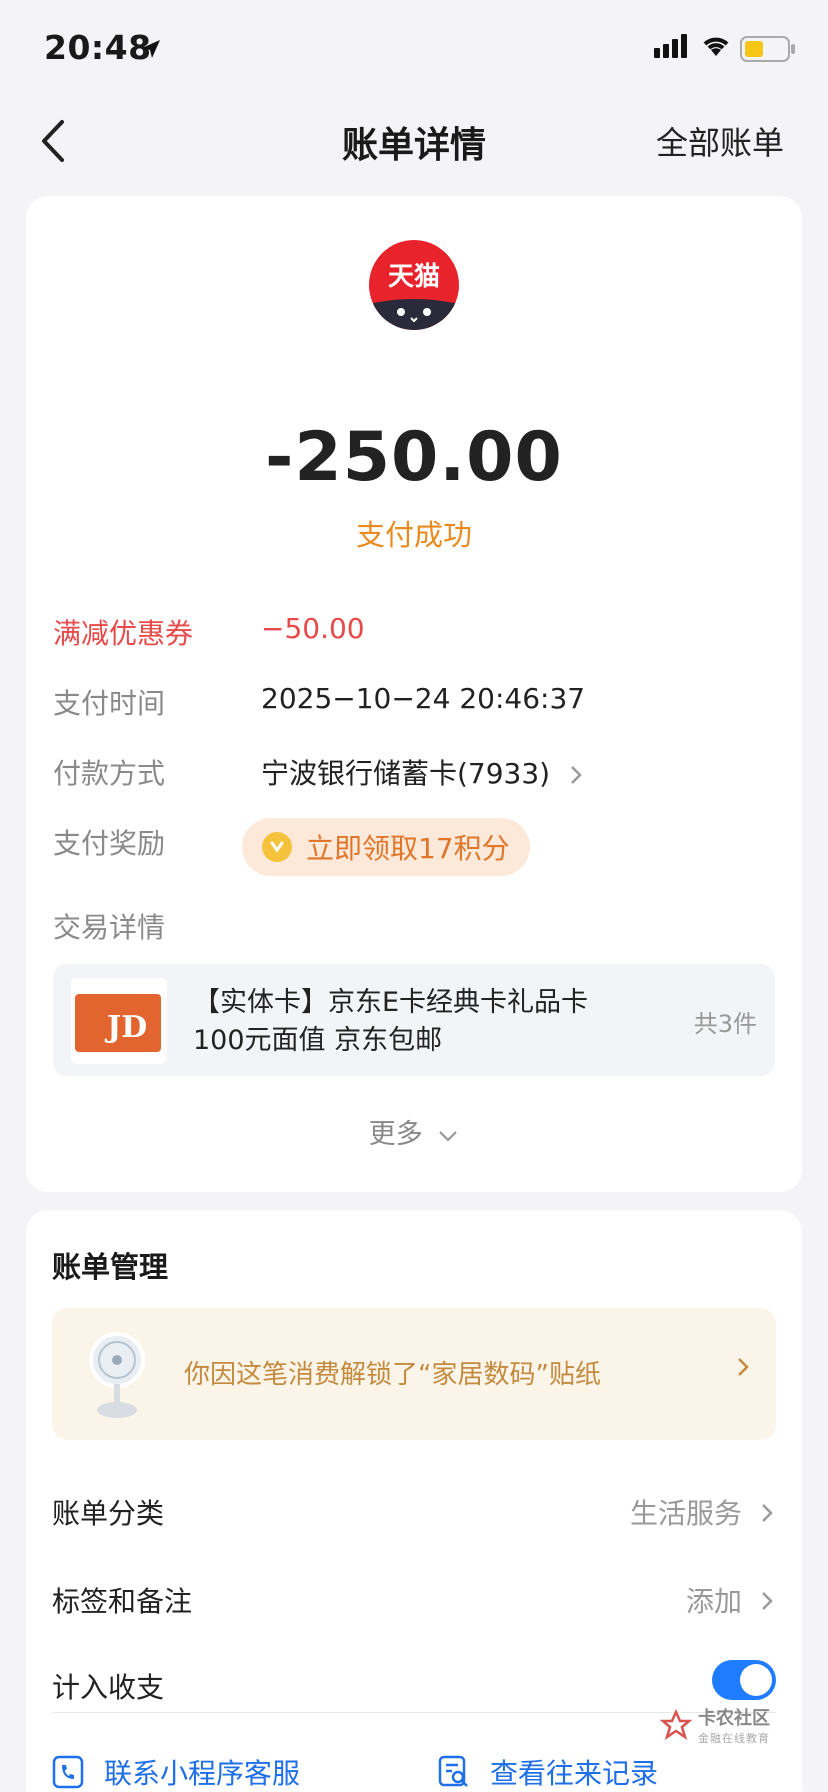 The height and width of the screenshot is (1792, 828). I want to click on tags-notes-value: 添加, so click(713, 1601).